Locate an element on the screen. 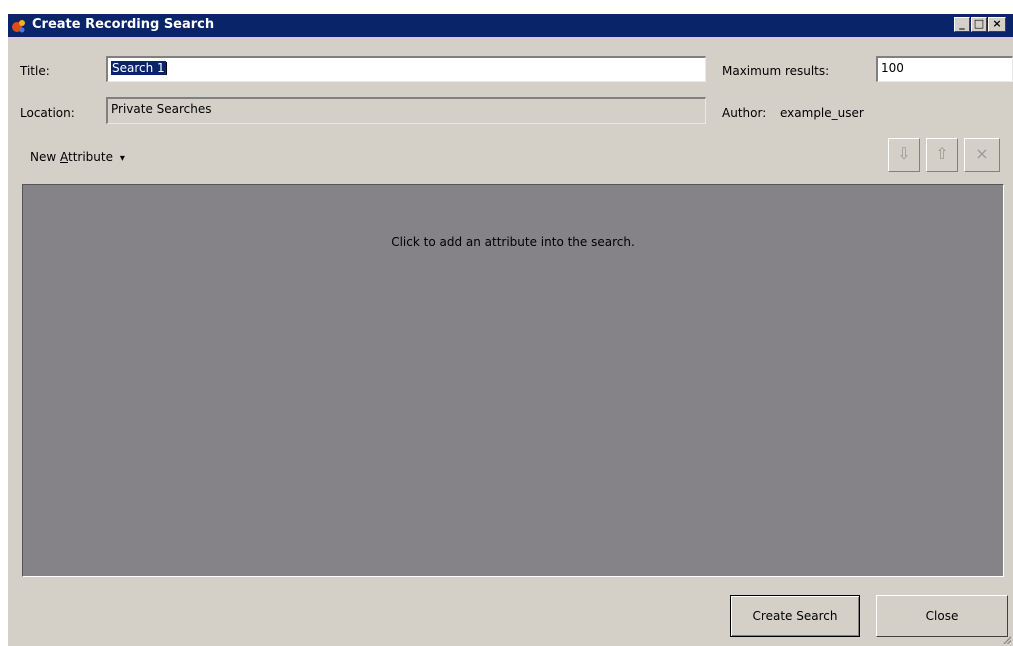  maximize-button: □ is located at coordinates (979, 24).